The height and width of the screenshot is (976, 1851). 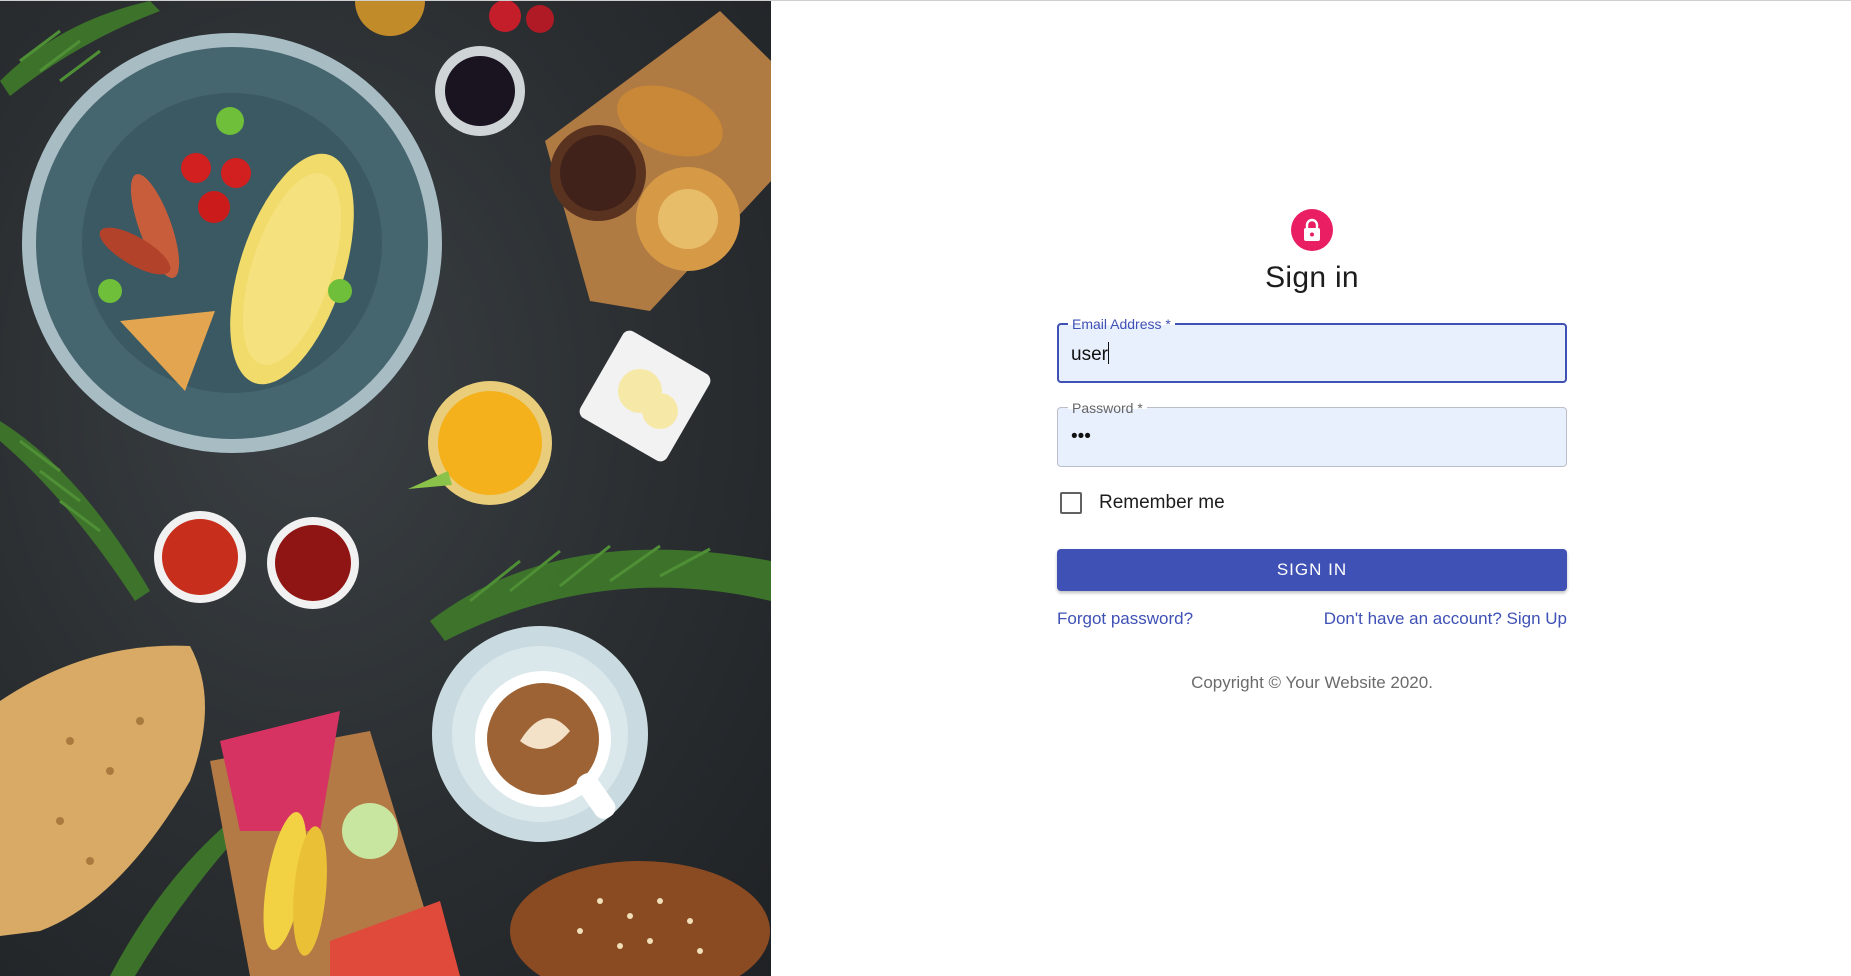 I want to click on email-value-wrap: user, so click(x=1090, y=354).